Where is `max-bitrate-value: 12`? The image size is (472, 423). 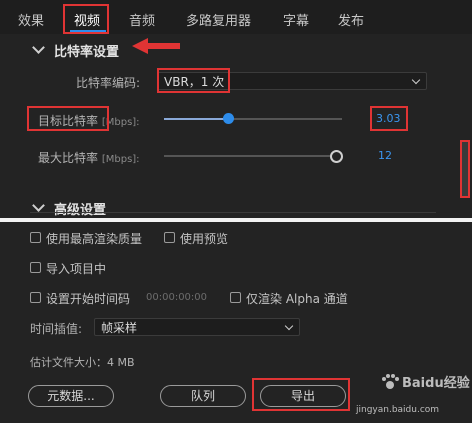 max-bitrate-value: 12 is located at coordinates (385, 155).